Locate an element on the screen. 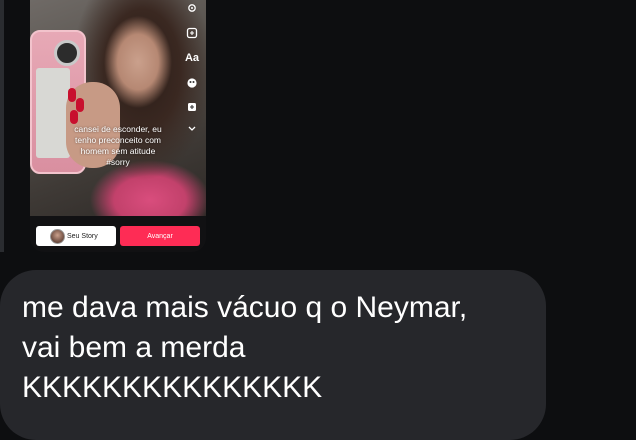 The width and height of the screenshot is (636, 440). conversation-thread-rail is located at coordinates (2, 126).